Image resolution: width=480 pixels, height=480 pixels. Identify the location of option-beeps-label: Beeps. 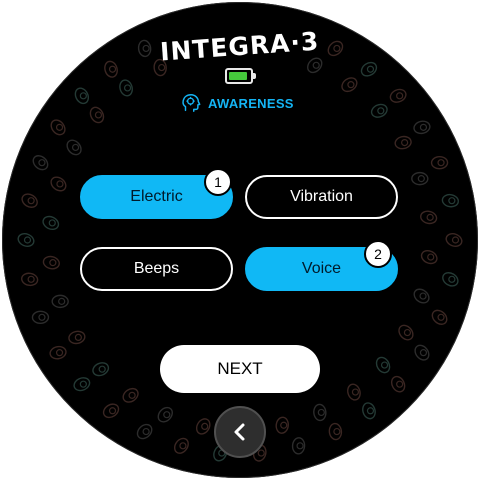
(156, 268).